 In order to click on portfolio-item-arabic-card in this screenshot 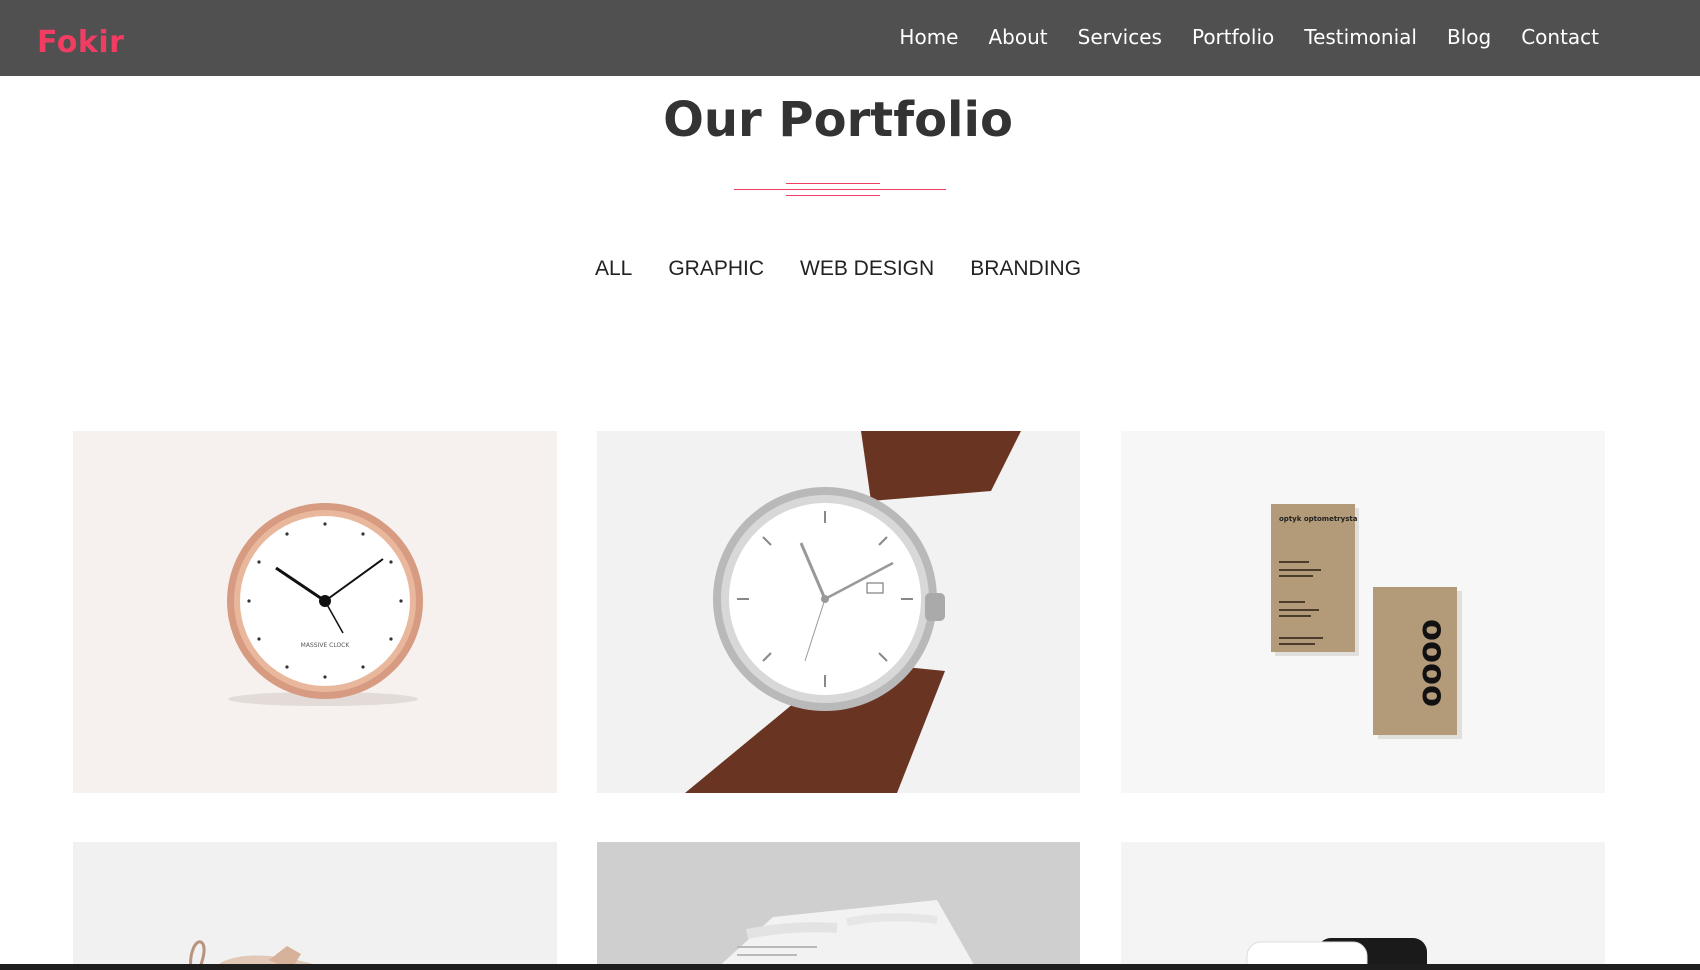, I will do `click(838, 906)`.